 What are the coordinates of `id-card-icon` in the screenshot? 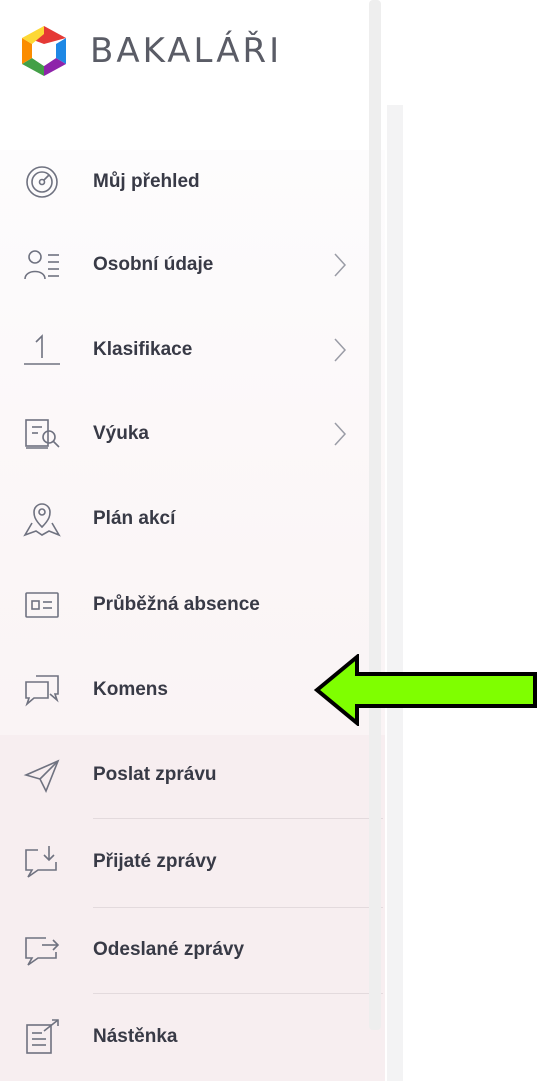 It's located at (42, 605).